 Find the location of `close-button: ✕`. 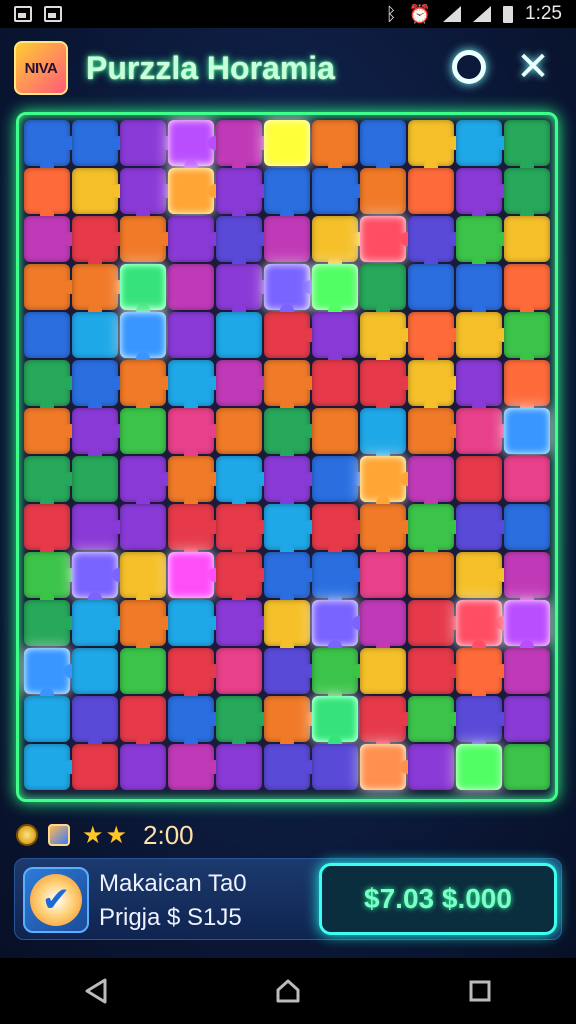

close-button: ✕ is located at coordinates (533, 67).